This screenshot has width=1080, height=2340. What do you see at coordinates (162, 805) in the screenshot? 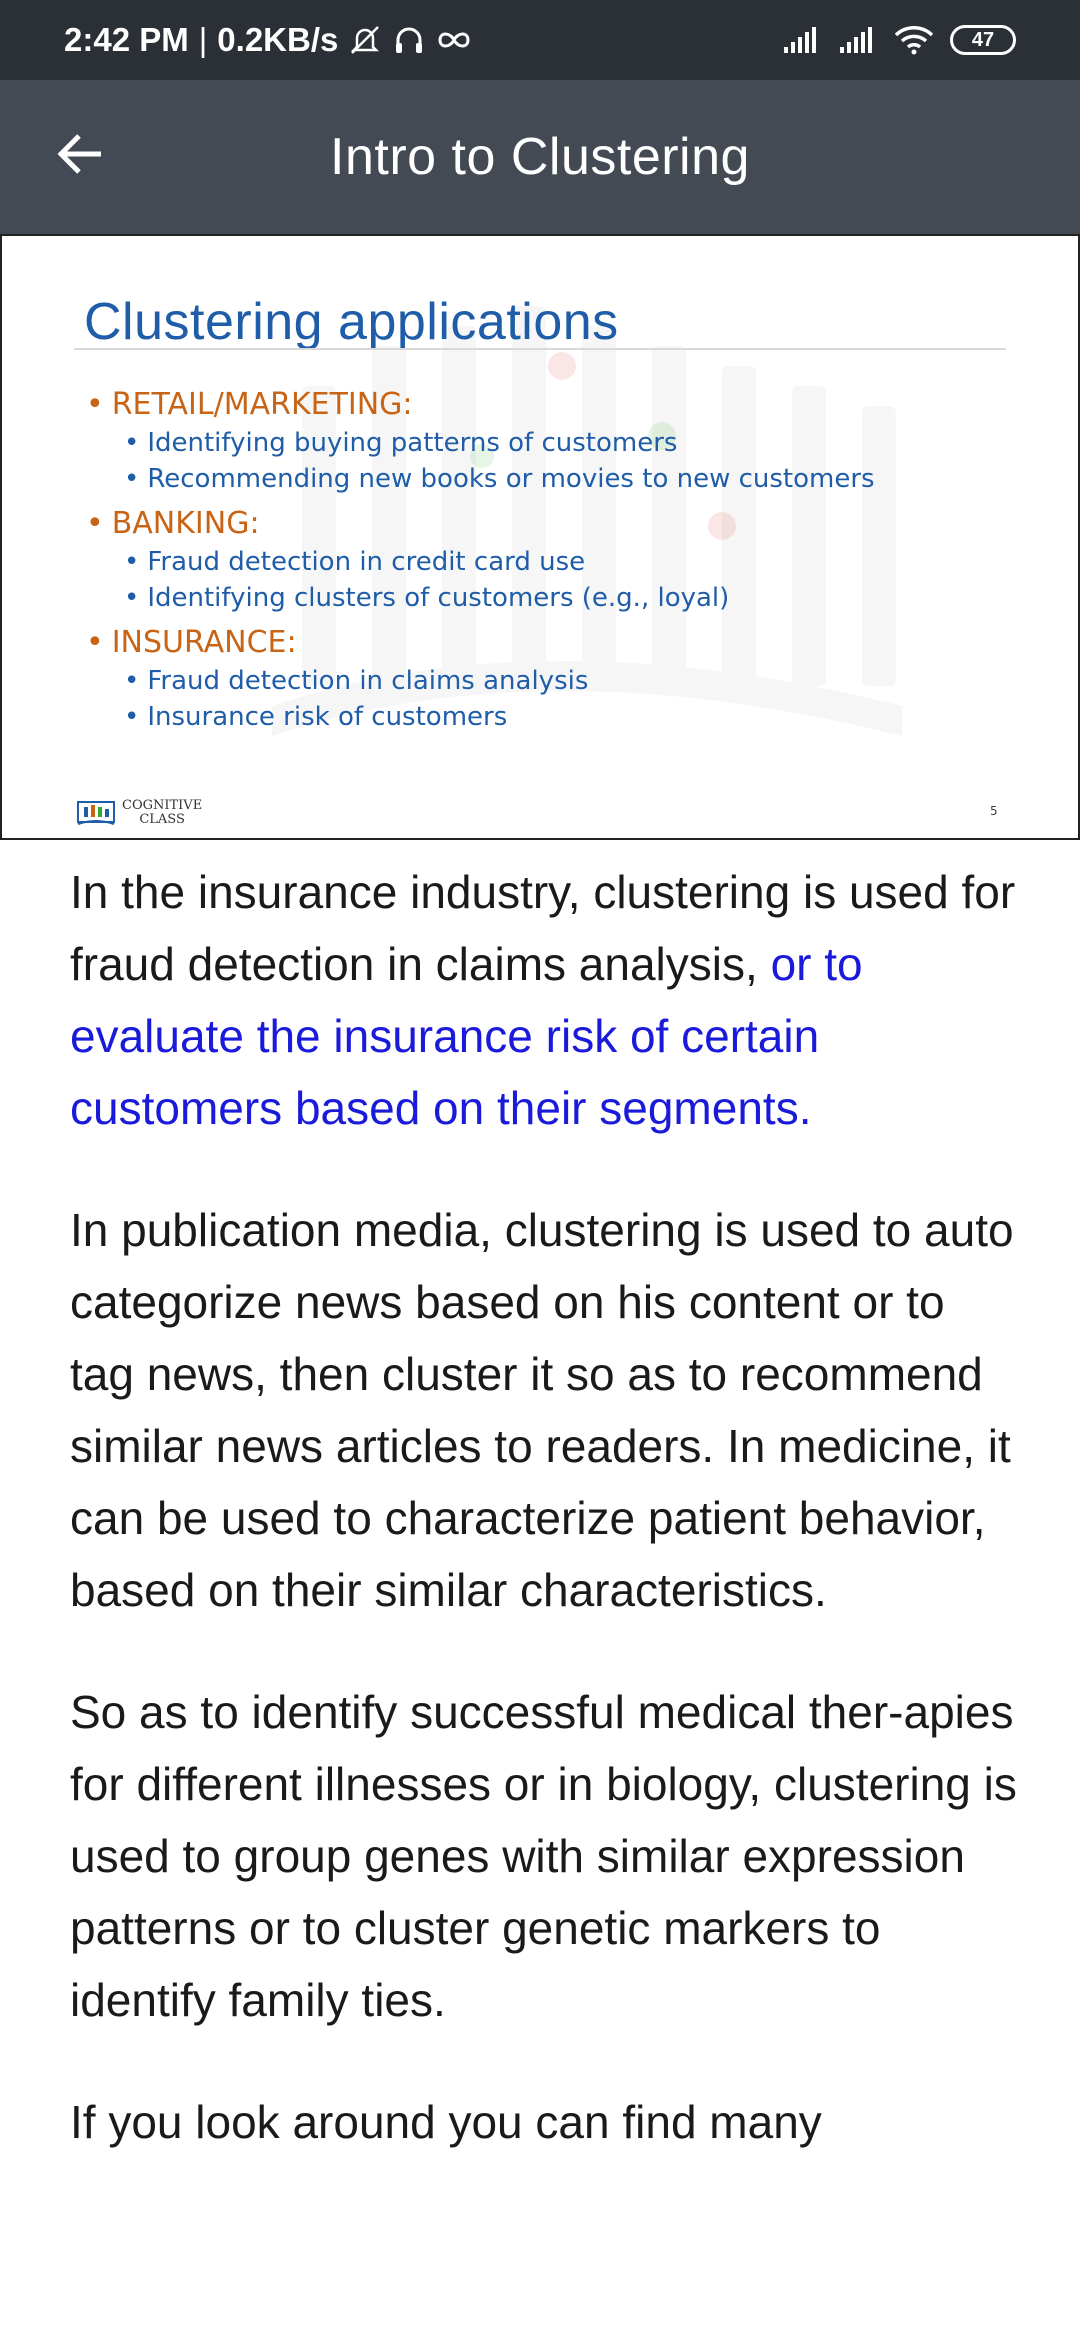
I see `logo-line: COGNITIVE` at bounding box center [162, 805].